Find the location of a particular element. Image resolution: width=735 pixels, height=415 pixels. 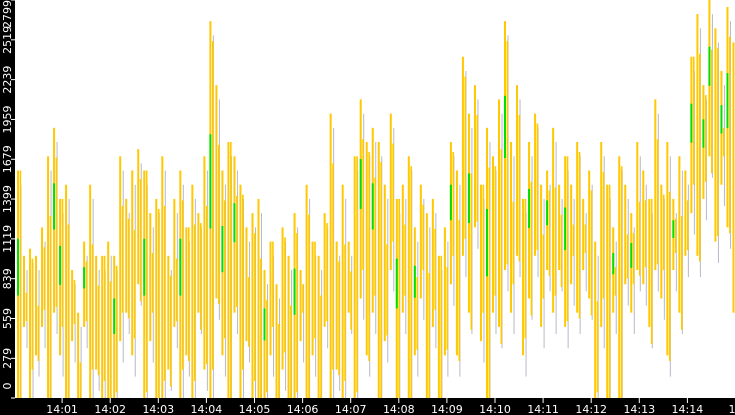

y-tick-label: 1399 is located at coordinates (7, 199).